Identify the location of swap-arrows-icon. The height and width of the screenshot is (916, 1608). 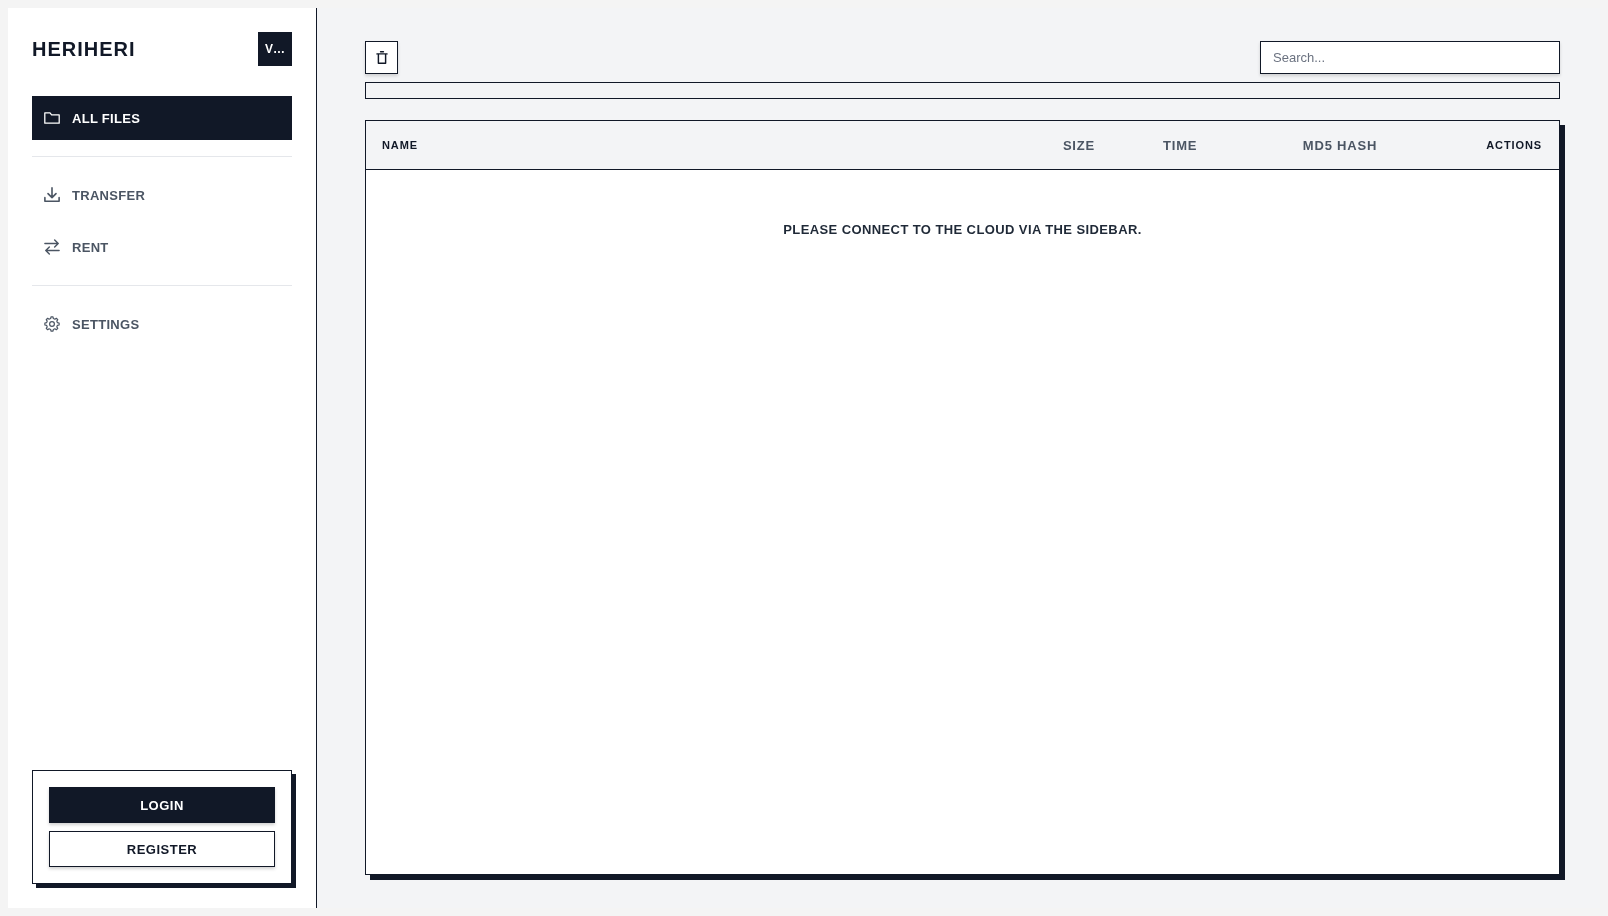
(52, 247).